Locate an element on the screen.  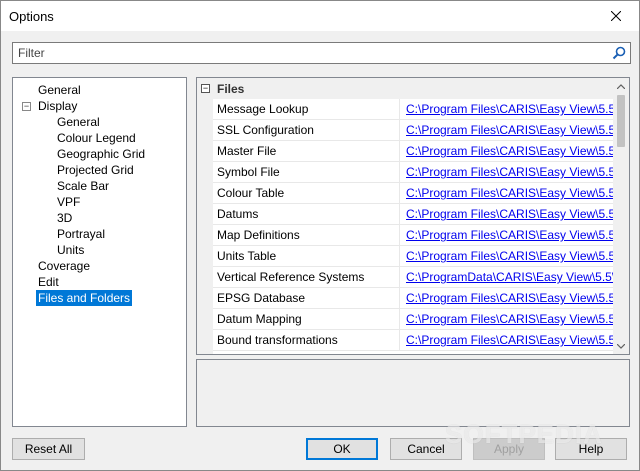
property-name: Message Lookup is located at coordinates (263, 109).